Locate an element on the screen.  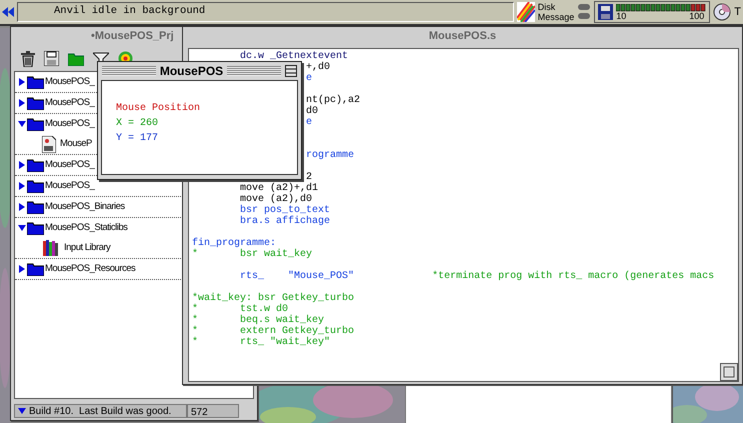
window-title: MousePOS.s is located at coordinates (462, 36).